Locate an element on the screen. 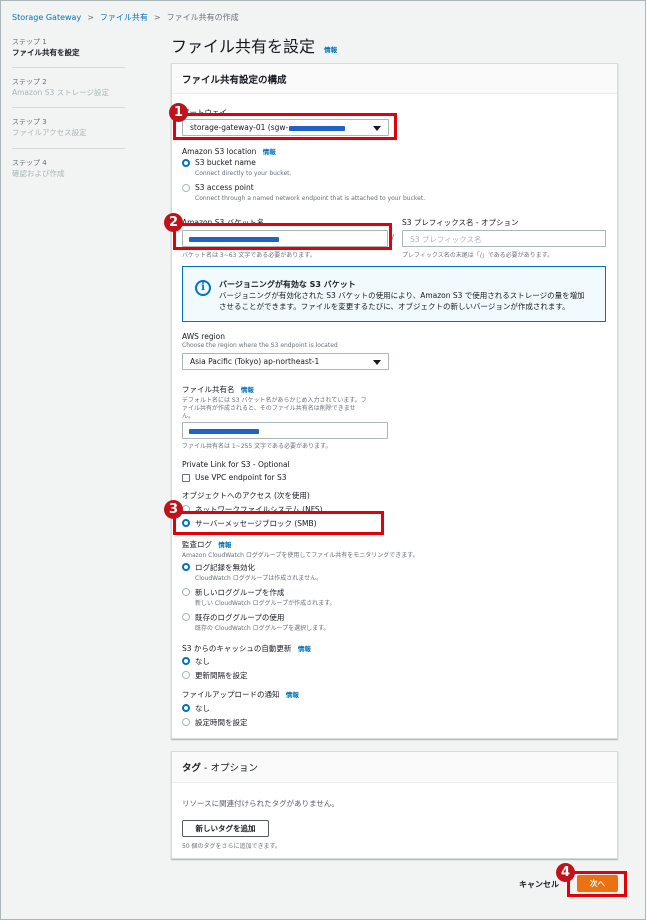 The width and height of the screenshot is (646, 920). cache-interval-radio is located at coordinates (186, 675).